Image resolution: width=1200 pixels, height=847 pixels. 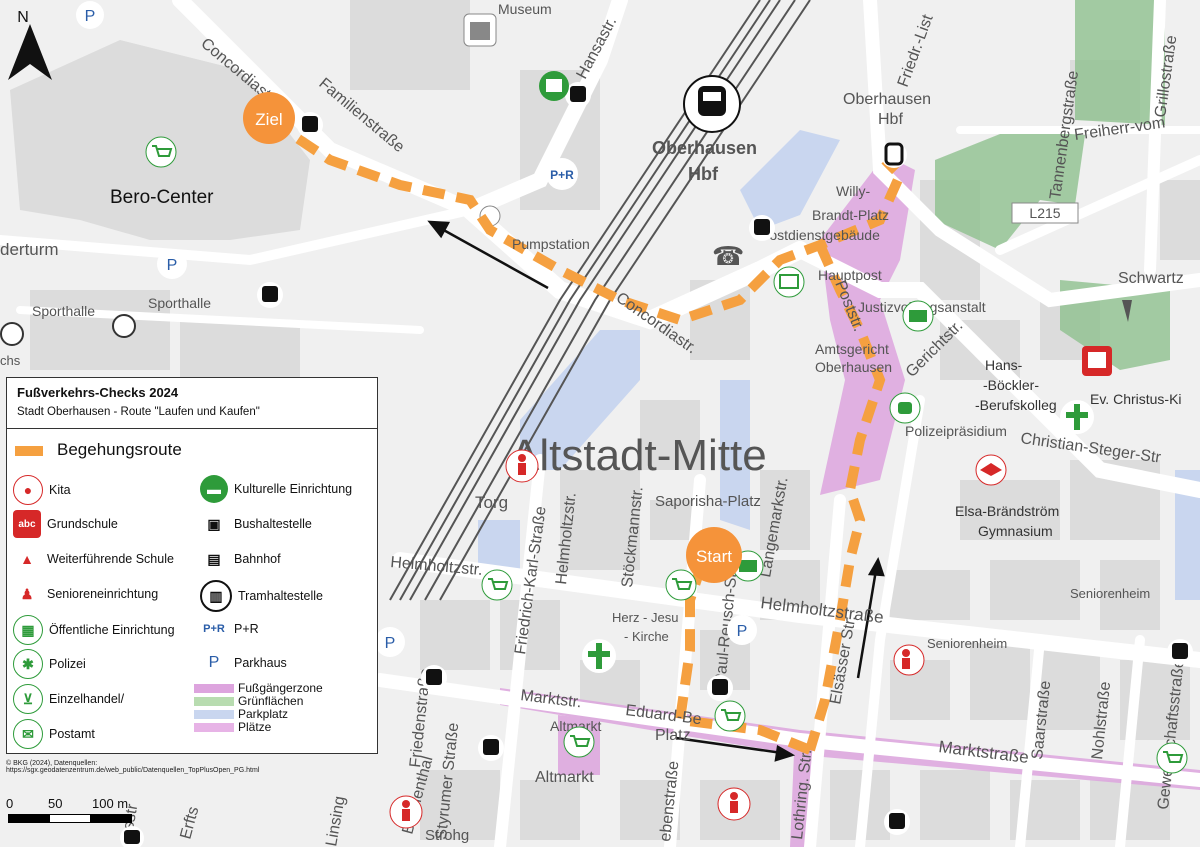 I want to click on police-icon, so click(x=905, y=408).